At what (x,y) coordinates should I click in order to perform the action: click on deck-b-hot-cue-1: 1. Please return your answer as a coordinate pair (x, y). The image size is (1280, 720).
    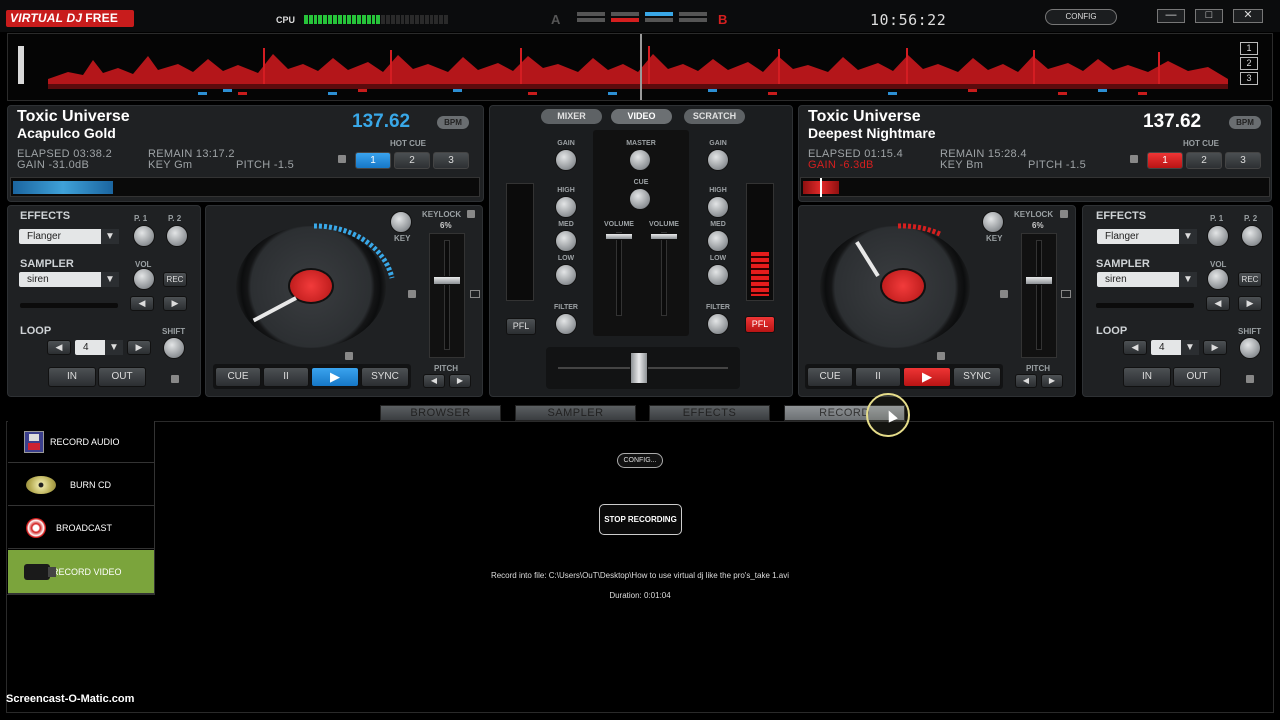
    Looking at the image, I should click on (1165, 160).